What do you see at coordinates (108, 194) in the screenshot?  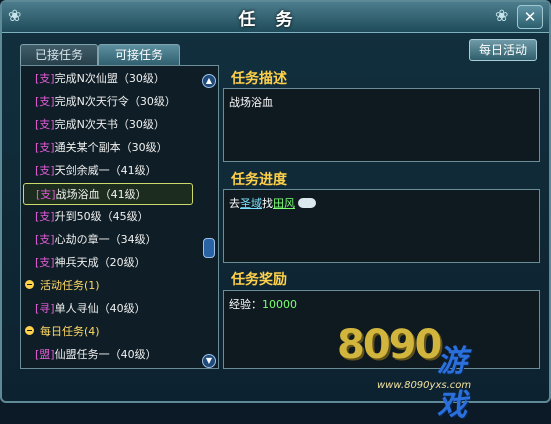 I see `quest-list-item-selected: [支]战场浴血（41级）` at bounding box center [108, 194].